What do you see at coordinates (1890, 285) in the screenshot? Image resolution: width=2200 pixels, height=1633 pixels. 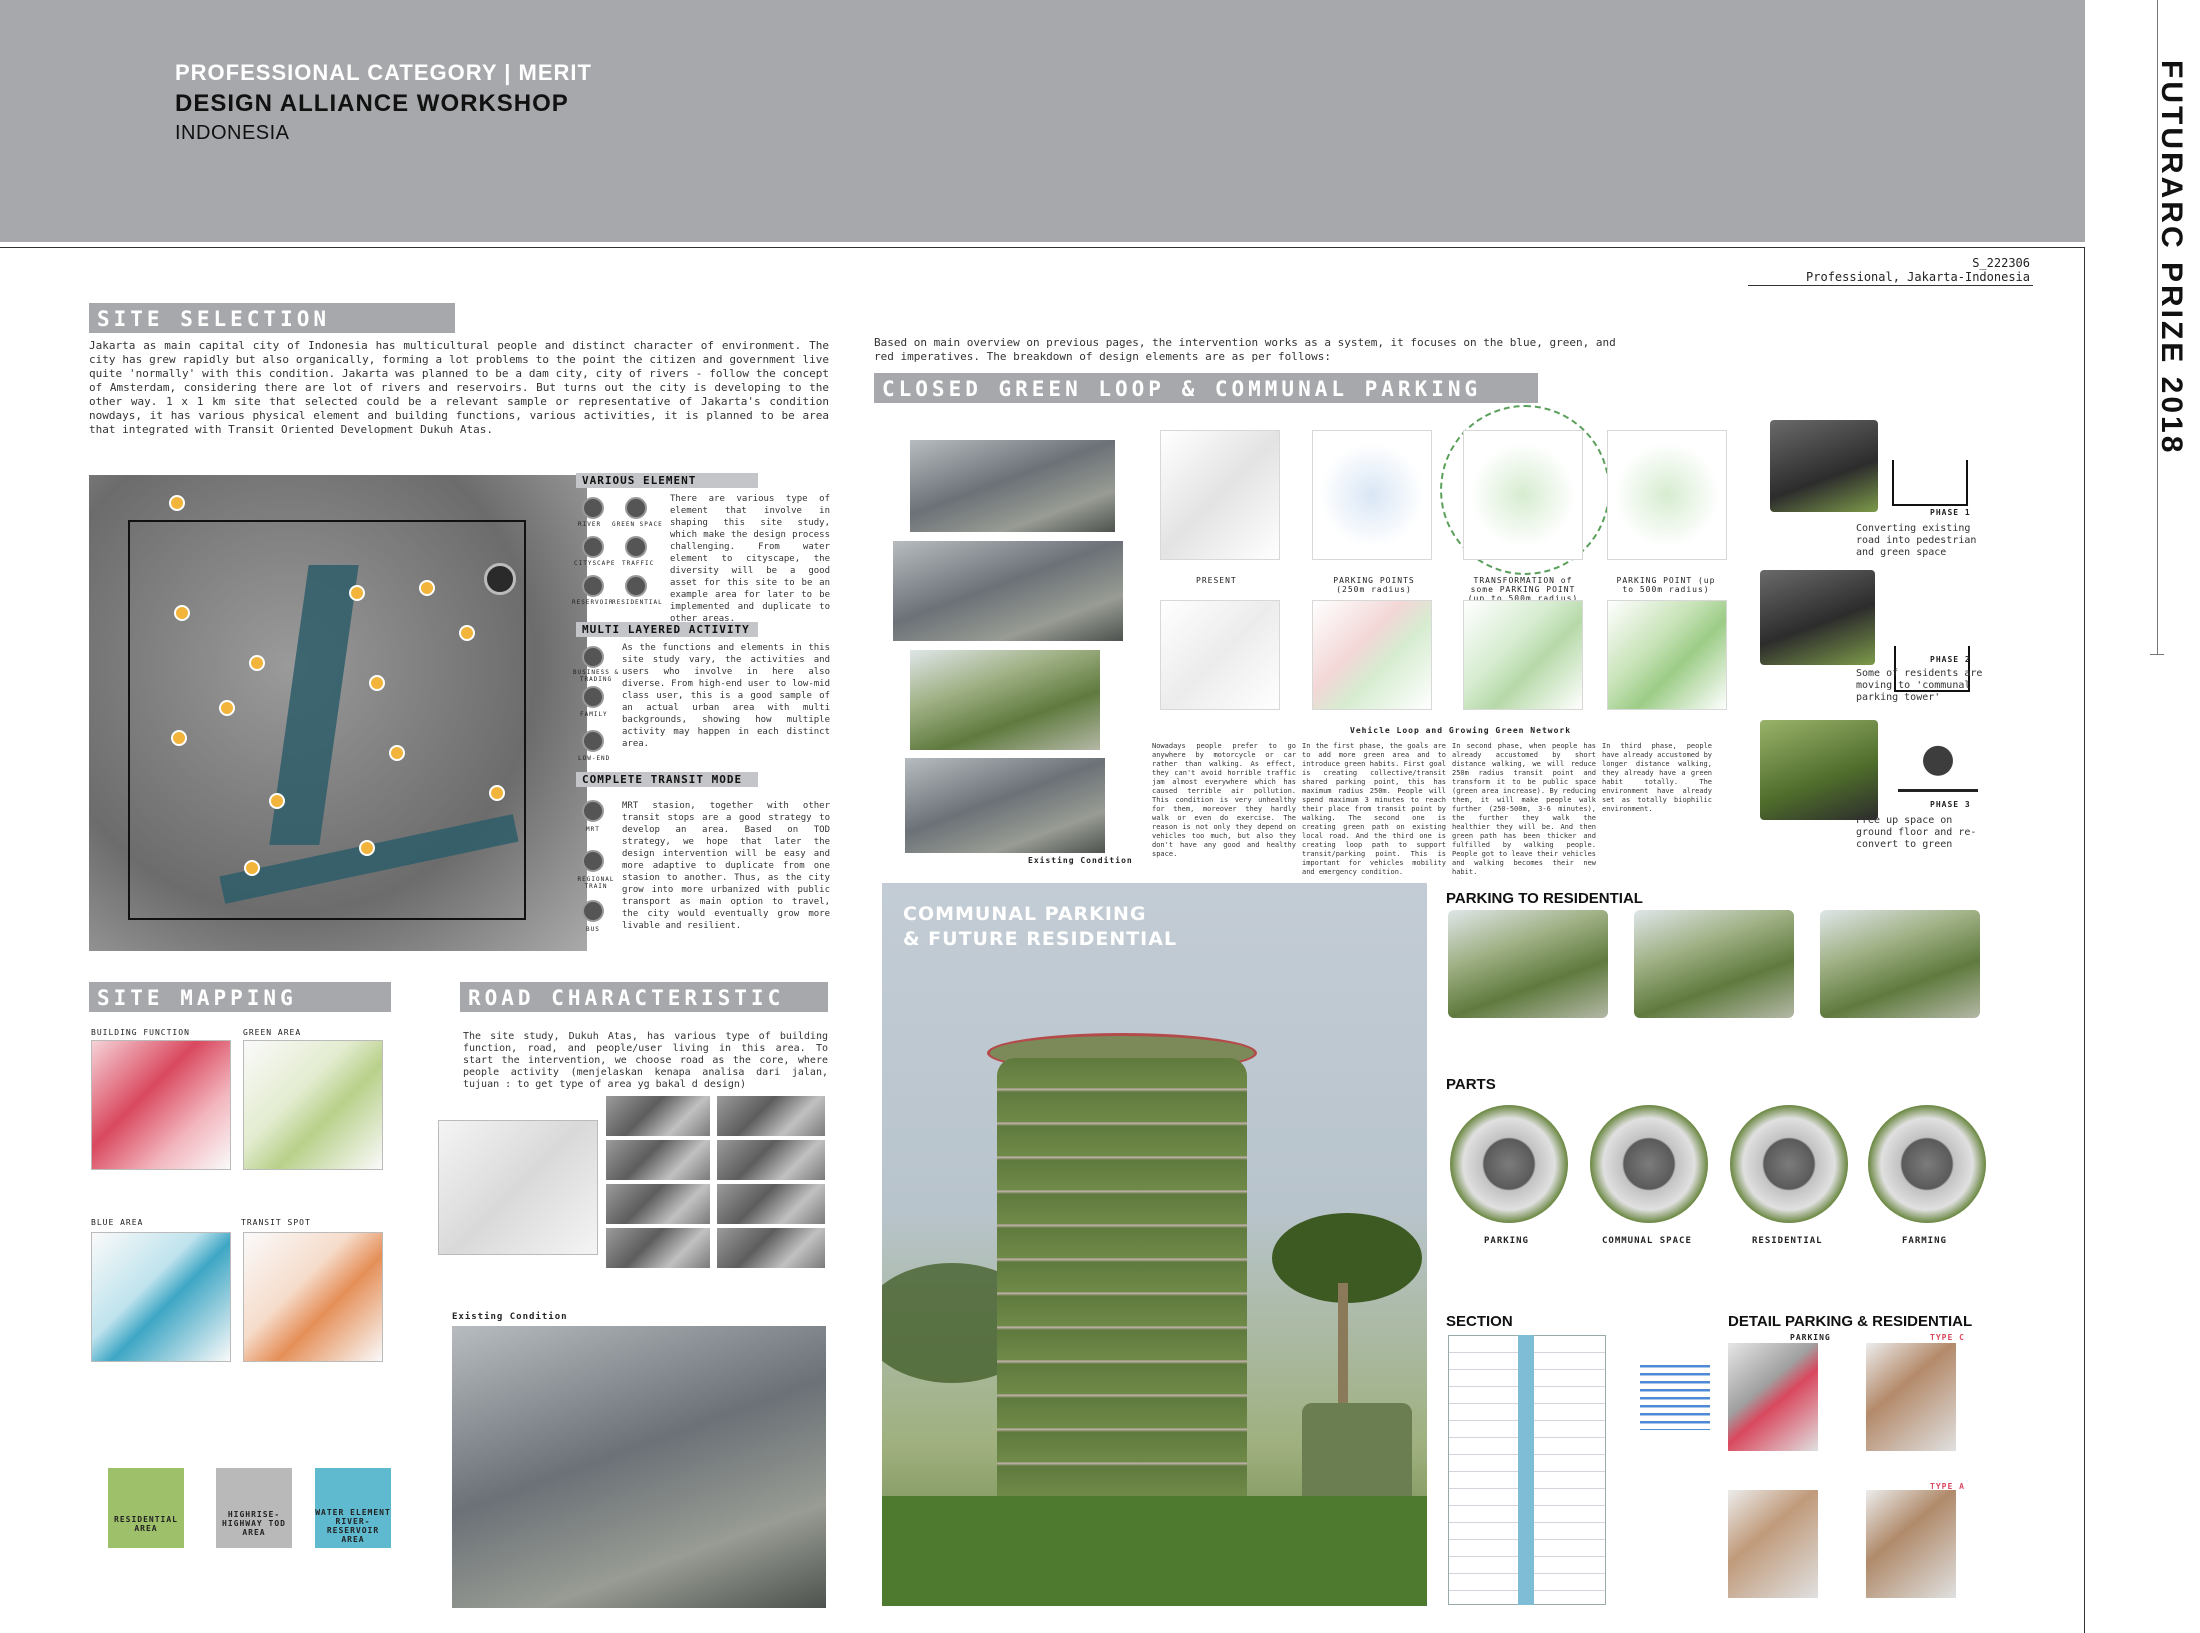 I see `submission-rule` at bounding box center [1890, 285].